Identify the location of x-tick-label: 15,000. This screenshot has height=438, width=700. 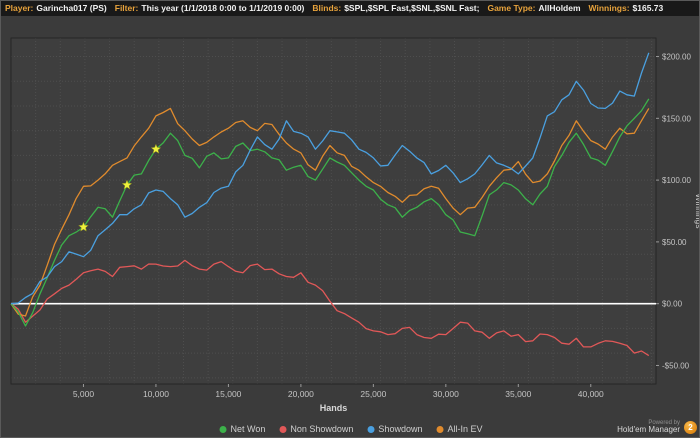
(228, 394).